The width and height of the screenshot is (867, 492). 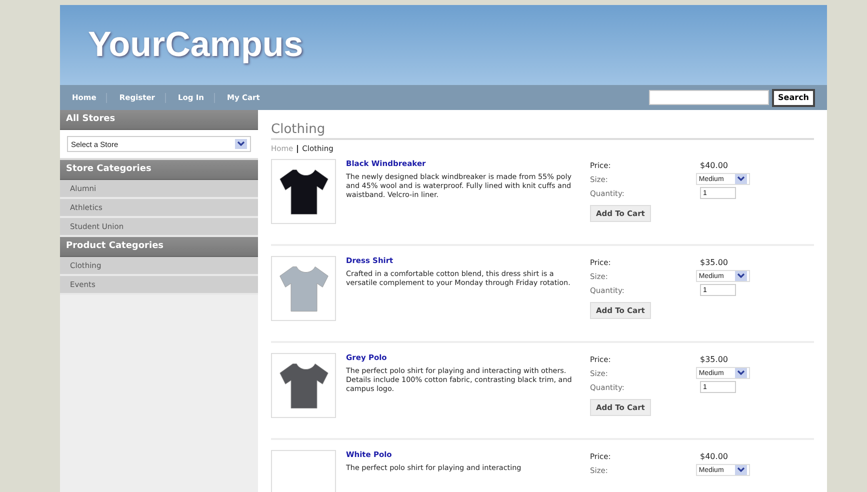 What do you see at coordinates (159, 247) in the screenshot?
I see `sidebar-heading: Product Categories` at bounding box center [159, 247].